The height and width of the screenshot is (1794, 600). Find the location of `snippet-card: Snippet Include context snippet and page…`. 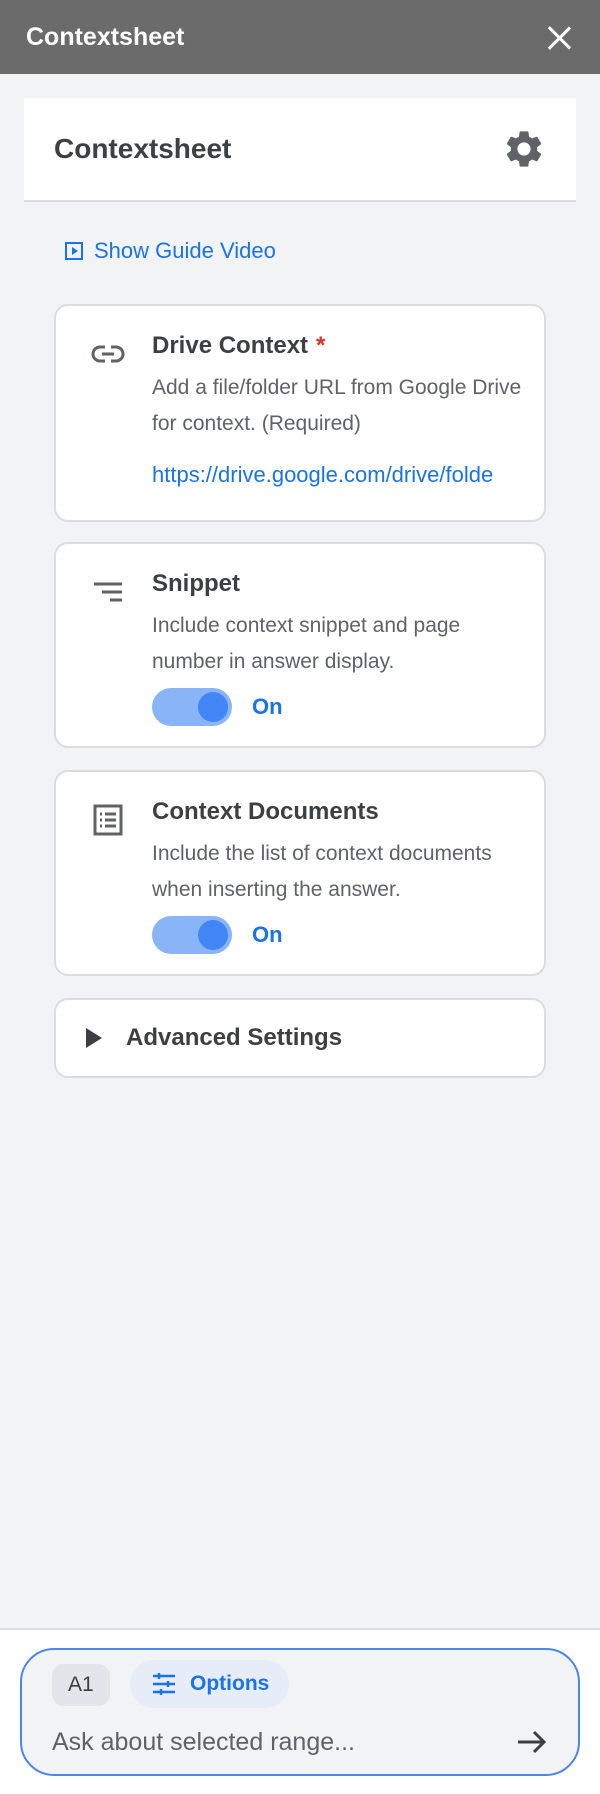

snippet-card: Snippet Include context snippet and page… is located at coordinates (300, 645).